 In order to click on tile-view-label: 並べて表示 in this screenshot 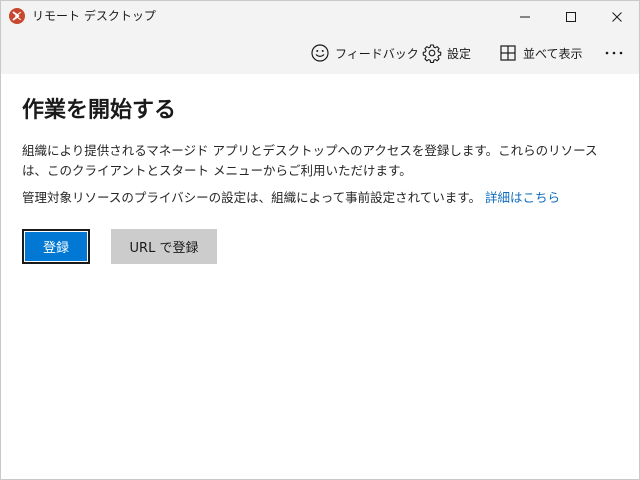, I will do `click(553, 53)`.